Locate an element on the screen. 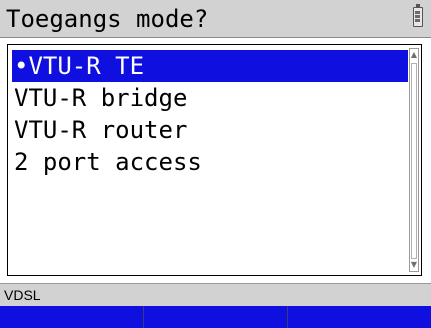  list-item-label: VTU-R router is located at coordinates (101, 130).